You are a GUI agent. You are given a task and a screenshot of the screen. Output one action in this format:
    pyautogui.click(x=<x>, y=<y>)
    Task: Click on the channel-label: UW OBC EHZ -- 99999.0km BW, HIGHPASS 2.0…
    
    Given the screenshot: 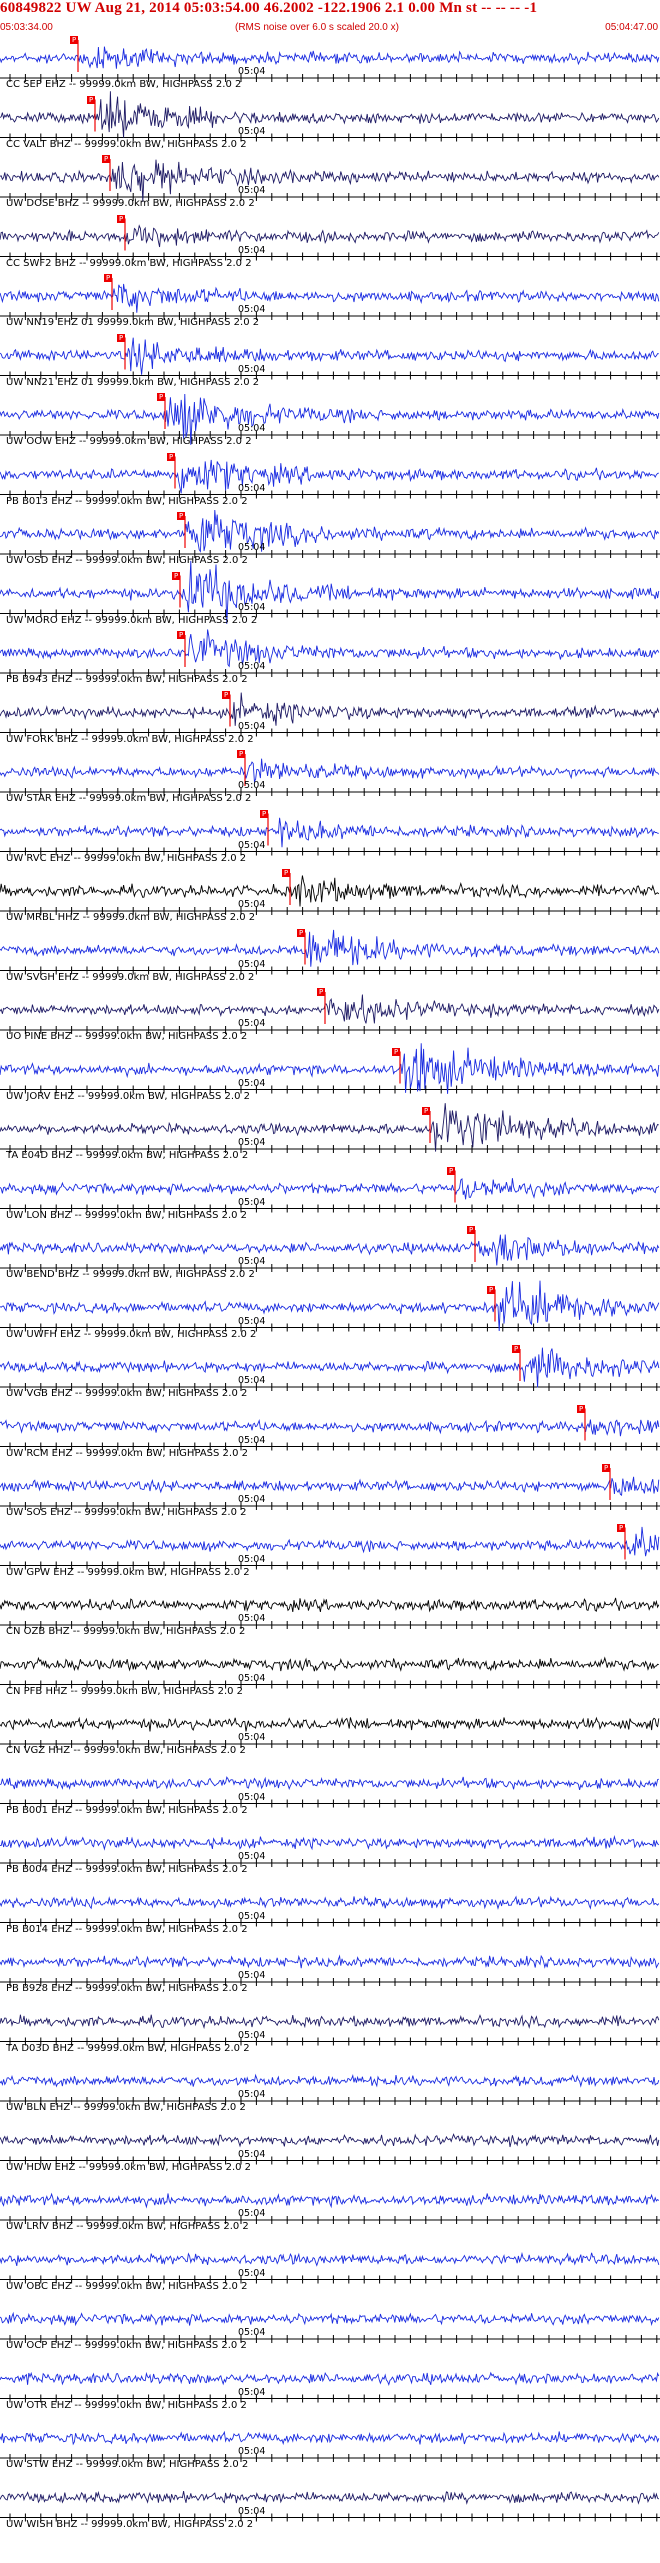 What is the action you would take?
    pyautogui.click(x=127, y=2286)
    